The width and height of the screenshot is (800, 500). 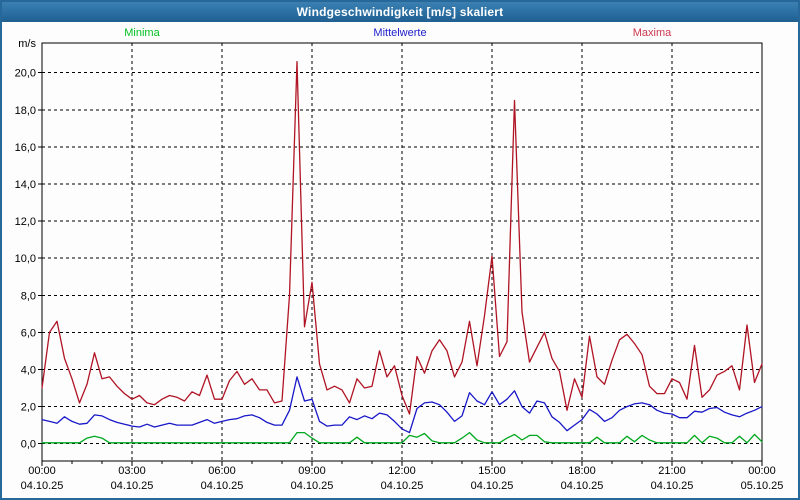 I want to click on y-tick-label: 6,0, so click(x=28, y=333).